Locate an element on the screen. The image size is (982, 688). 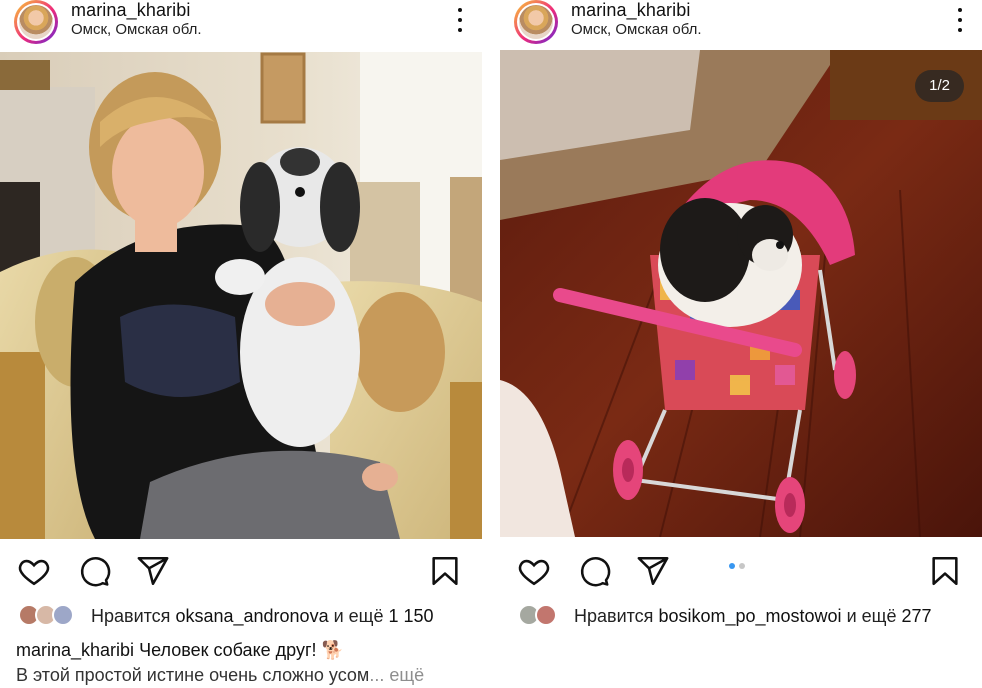
carousel-dots is located at coordinates (741, 567).